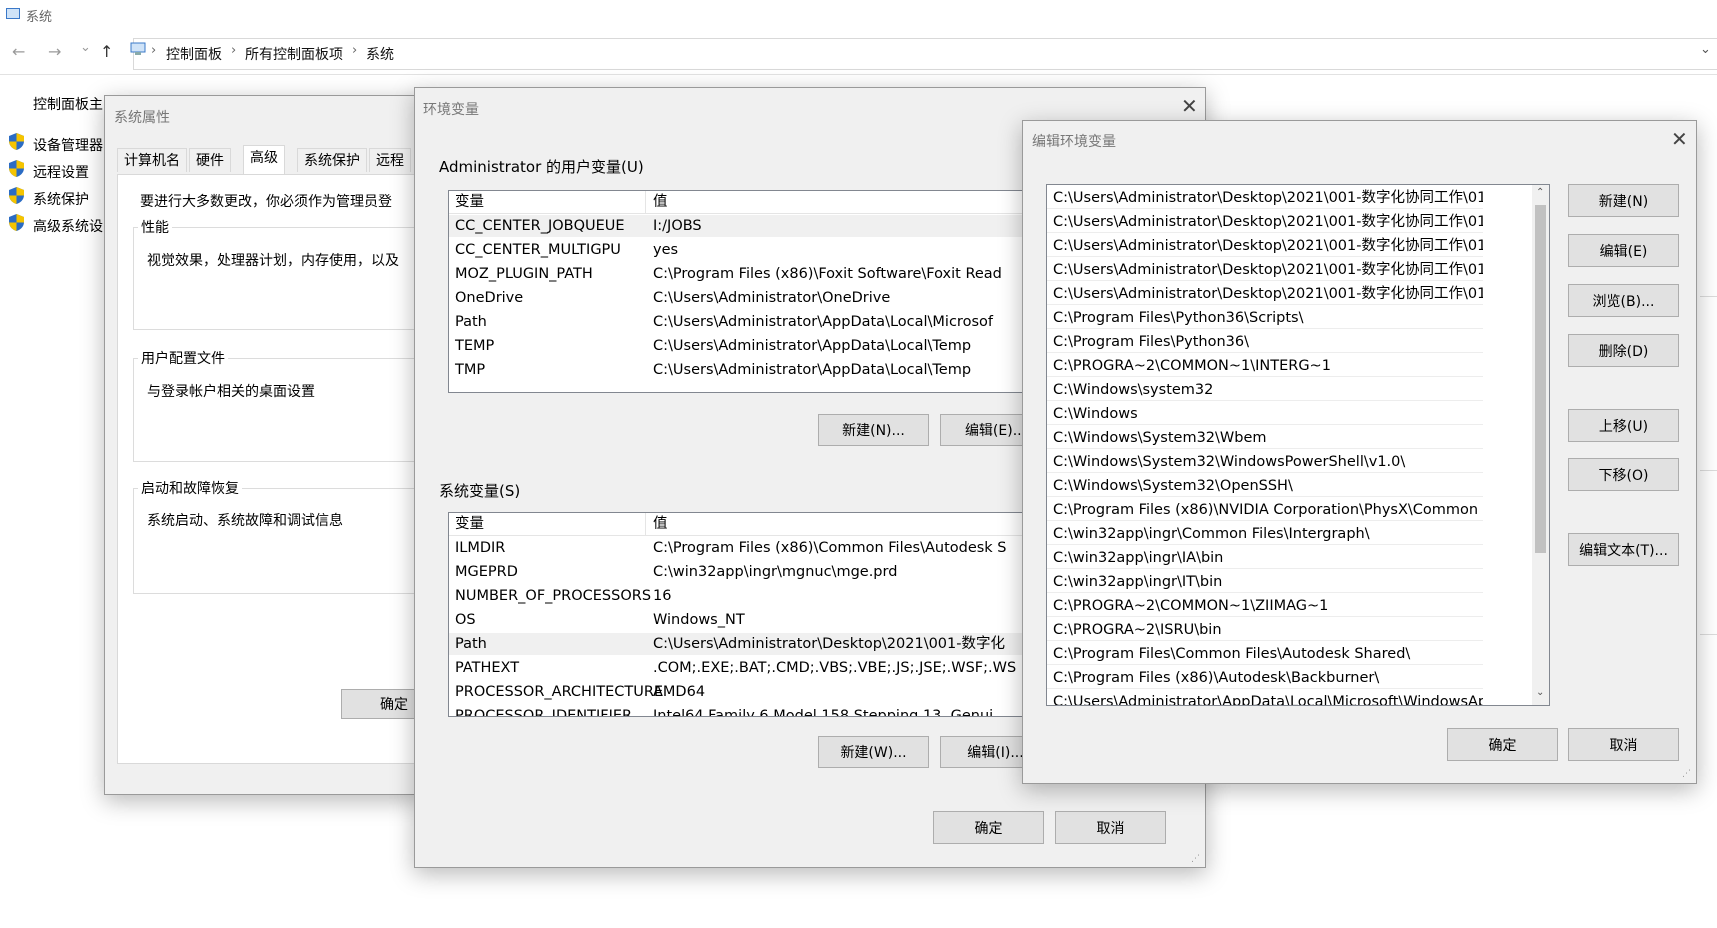 This screenshot has width=1717, height=928. What do you see at coordinates (1540, 379) in the screenshot?
I see `scrollbar-thumb` at bounding box center [1540, 379].